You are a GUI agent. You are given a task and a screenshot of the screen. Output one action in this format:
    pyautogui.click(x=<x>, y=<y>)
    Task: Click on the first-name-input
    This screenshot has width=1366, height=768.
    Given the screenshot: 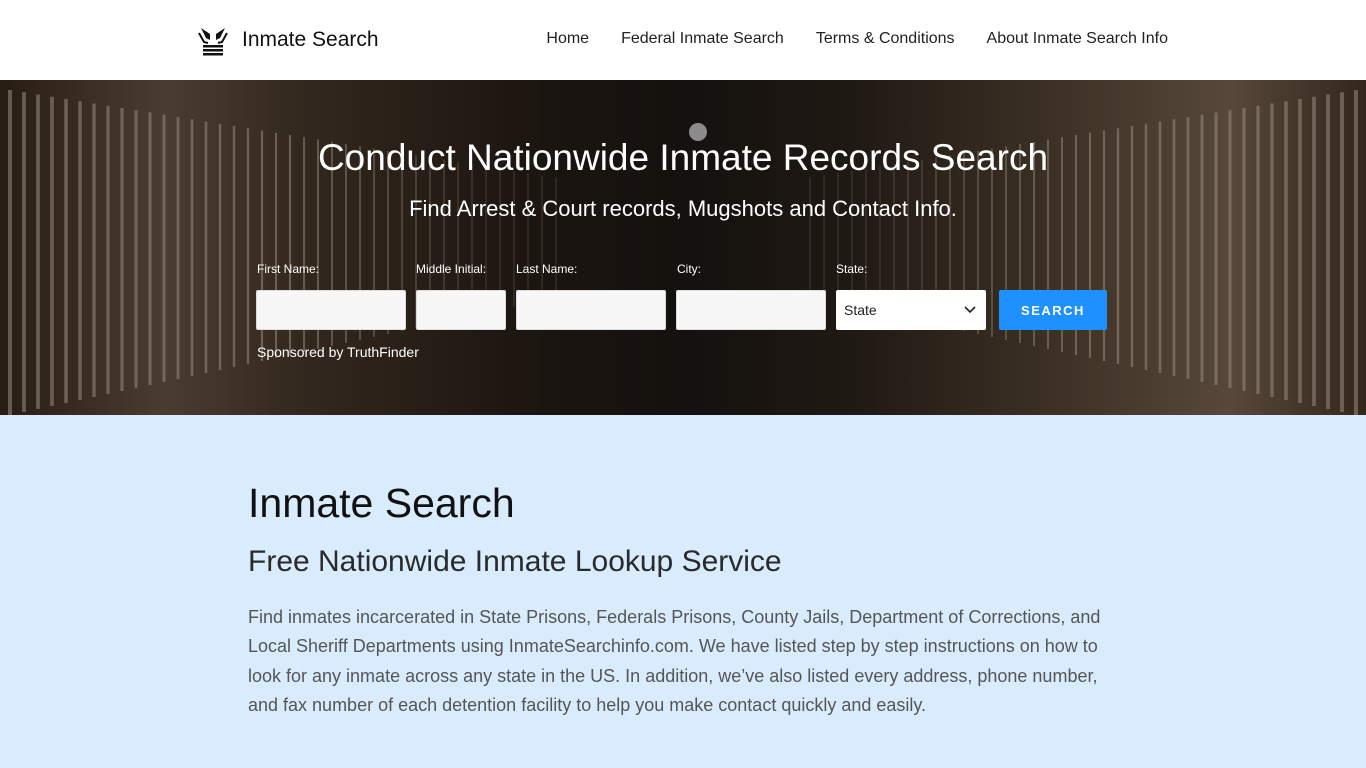 What is the action you would take?
    pyautogui.click(x=331, y=310)
    